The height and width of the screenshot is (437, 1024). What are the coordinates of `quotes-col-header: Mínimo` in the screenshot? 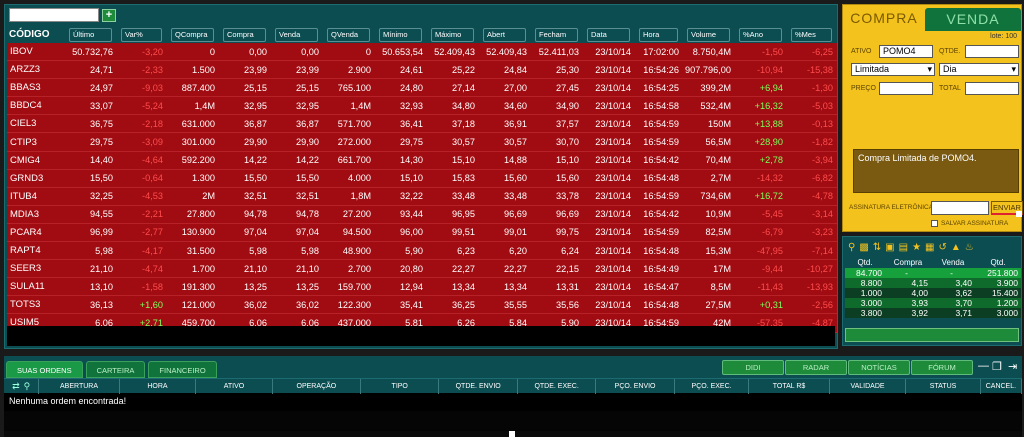 It's located at (401, 34).